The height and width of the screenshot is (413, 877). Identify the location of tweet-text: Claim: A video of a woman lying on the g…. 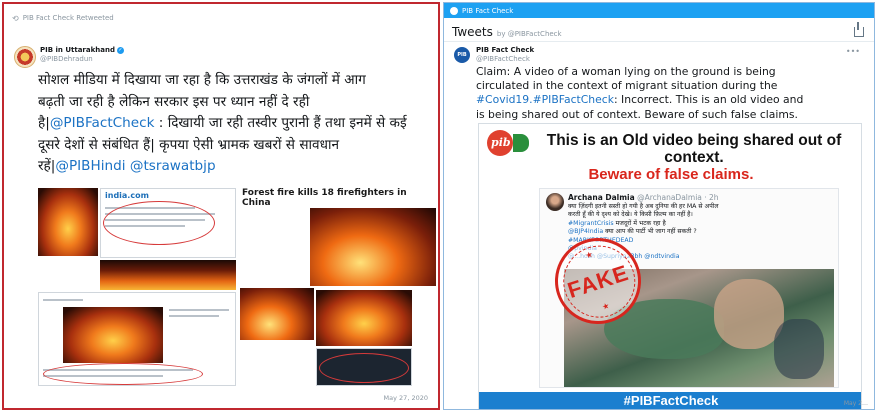
(673, 93).